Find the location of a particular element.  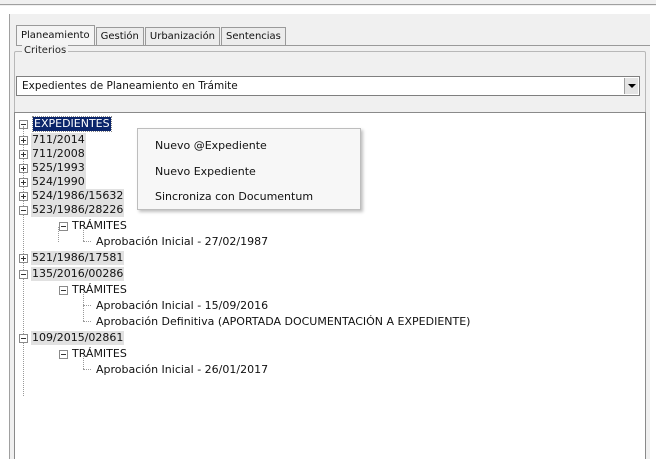

expediente-label: 711/2008 is located at coordinates (58, 154).